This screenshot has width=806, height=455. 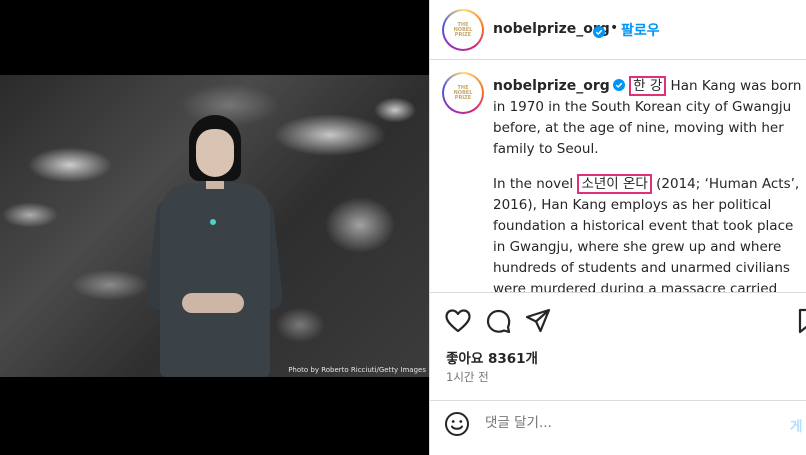 I want to click on post-header: THE NOBEL PRIZE nobelprize_org • 팔로우, so click(x=618, y=30).